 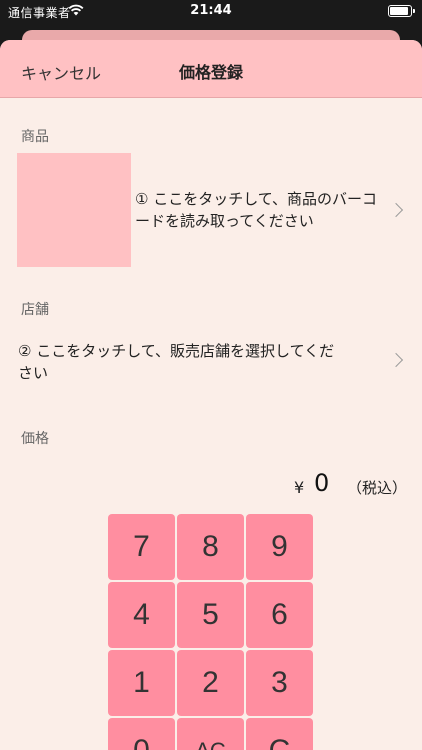 What do you see at coordinates (141, 734) in the screenshot?
I see `key-0: 0` at bounding box center [141, 734].